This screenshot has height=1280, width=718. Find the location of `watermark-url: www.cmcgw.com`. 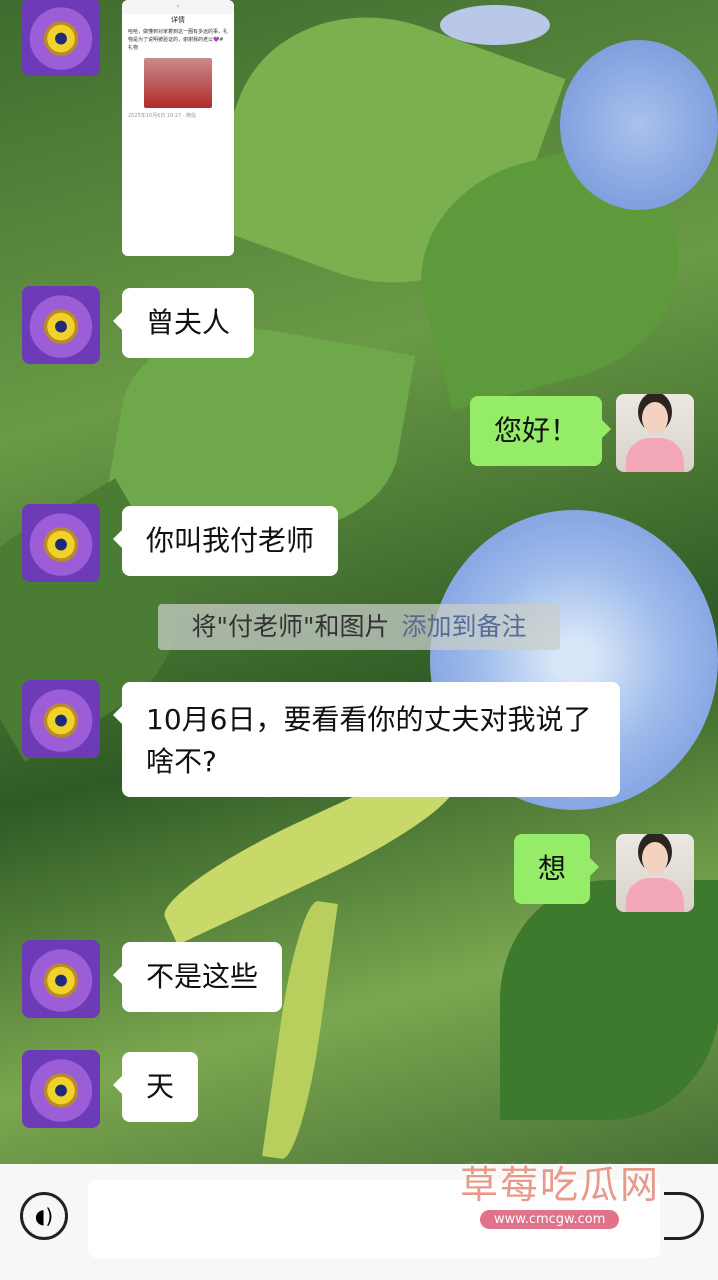

watermark-url: www.cmcgw.com is located at coordinates (550, 1219).